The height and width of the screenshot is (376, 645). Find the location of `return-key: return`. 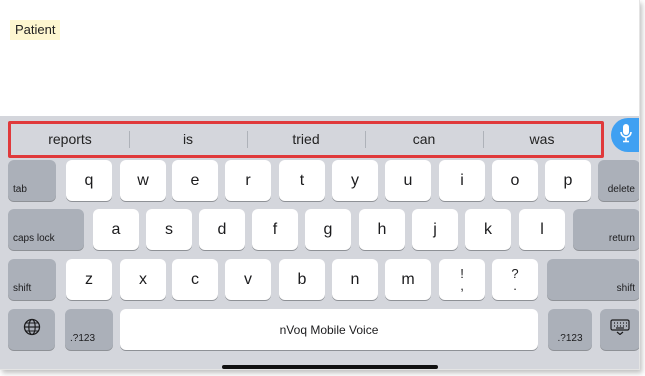

return-key: return is located at coordinates (606, 229).